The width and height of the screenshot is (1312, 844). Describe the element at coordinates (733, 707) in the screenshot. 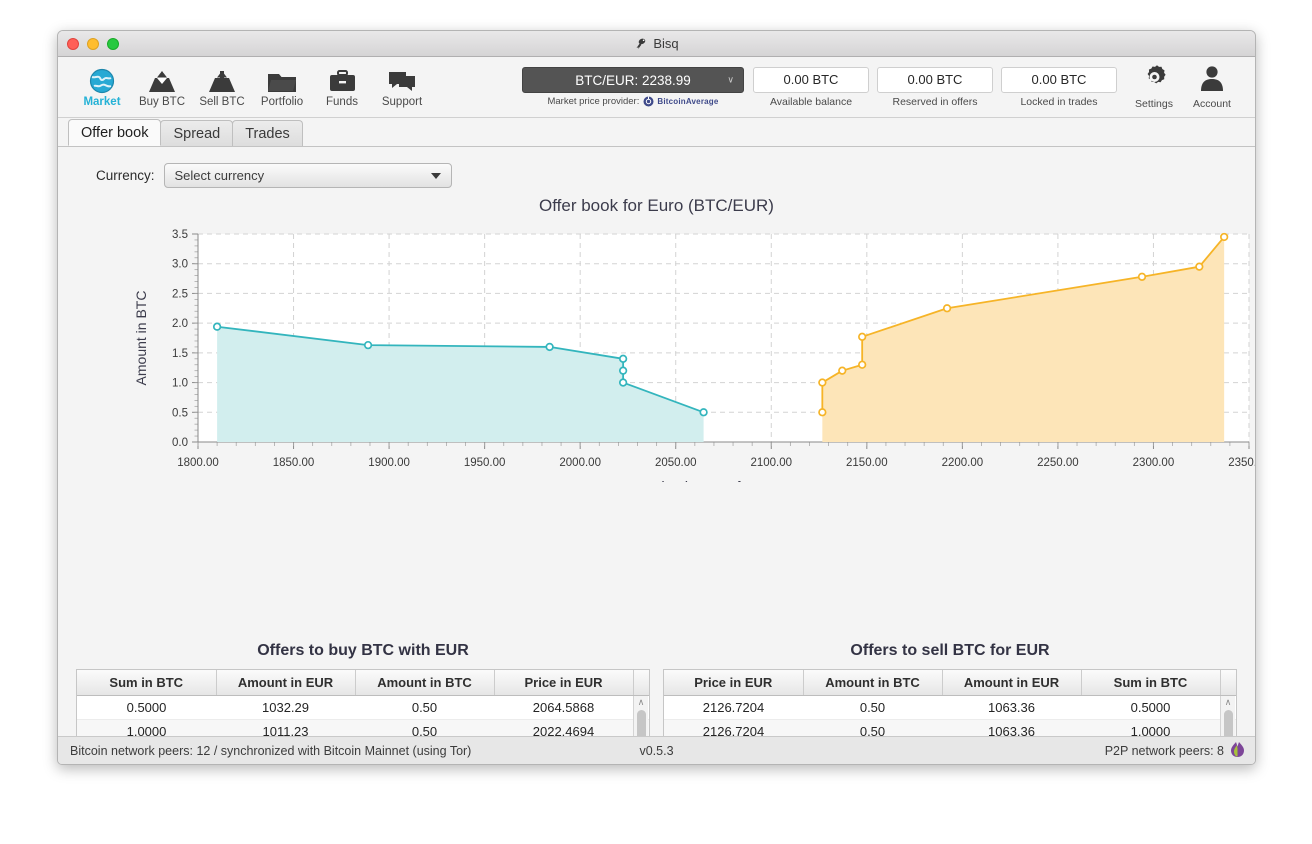

I see `table-cell: 2126.7204` at that location.